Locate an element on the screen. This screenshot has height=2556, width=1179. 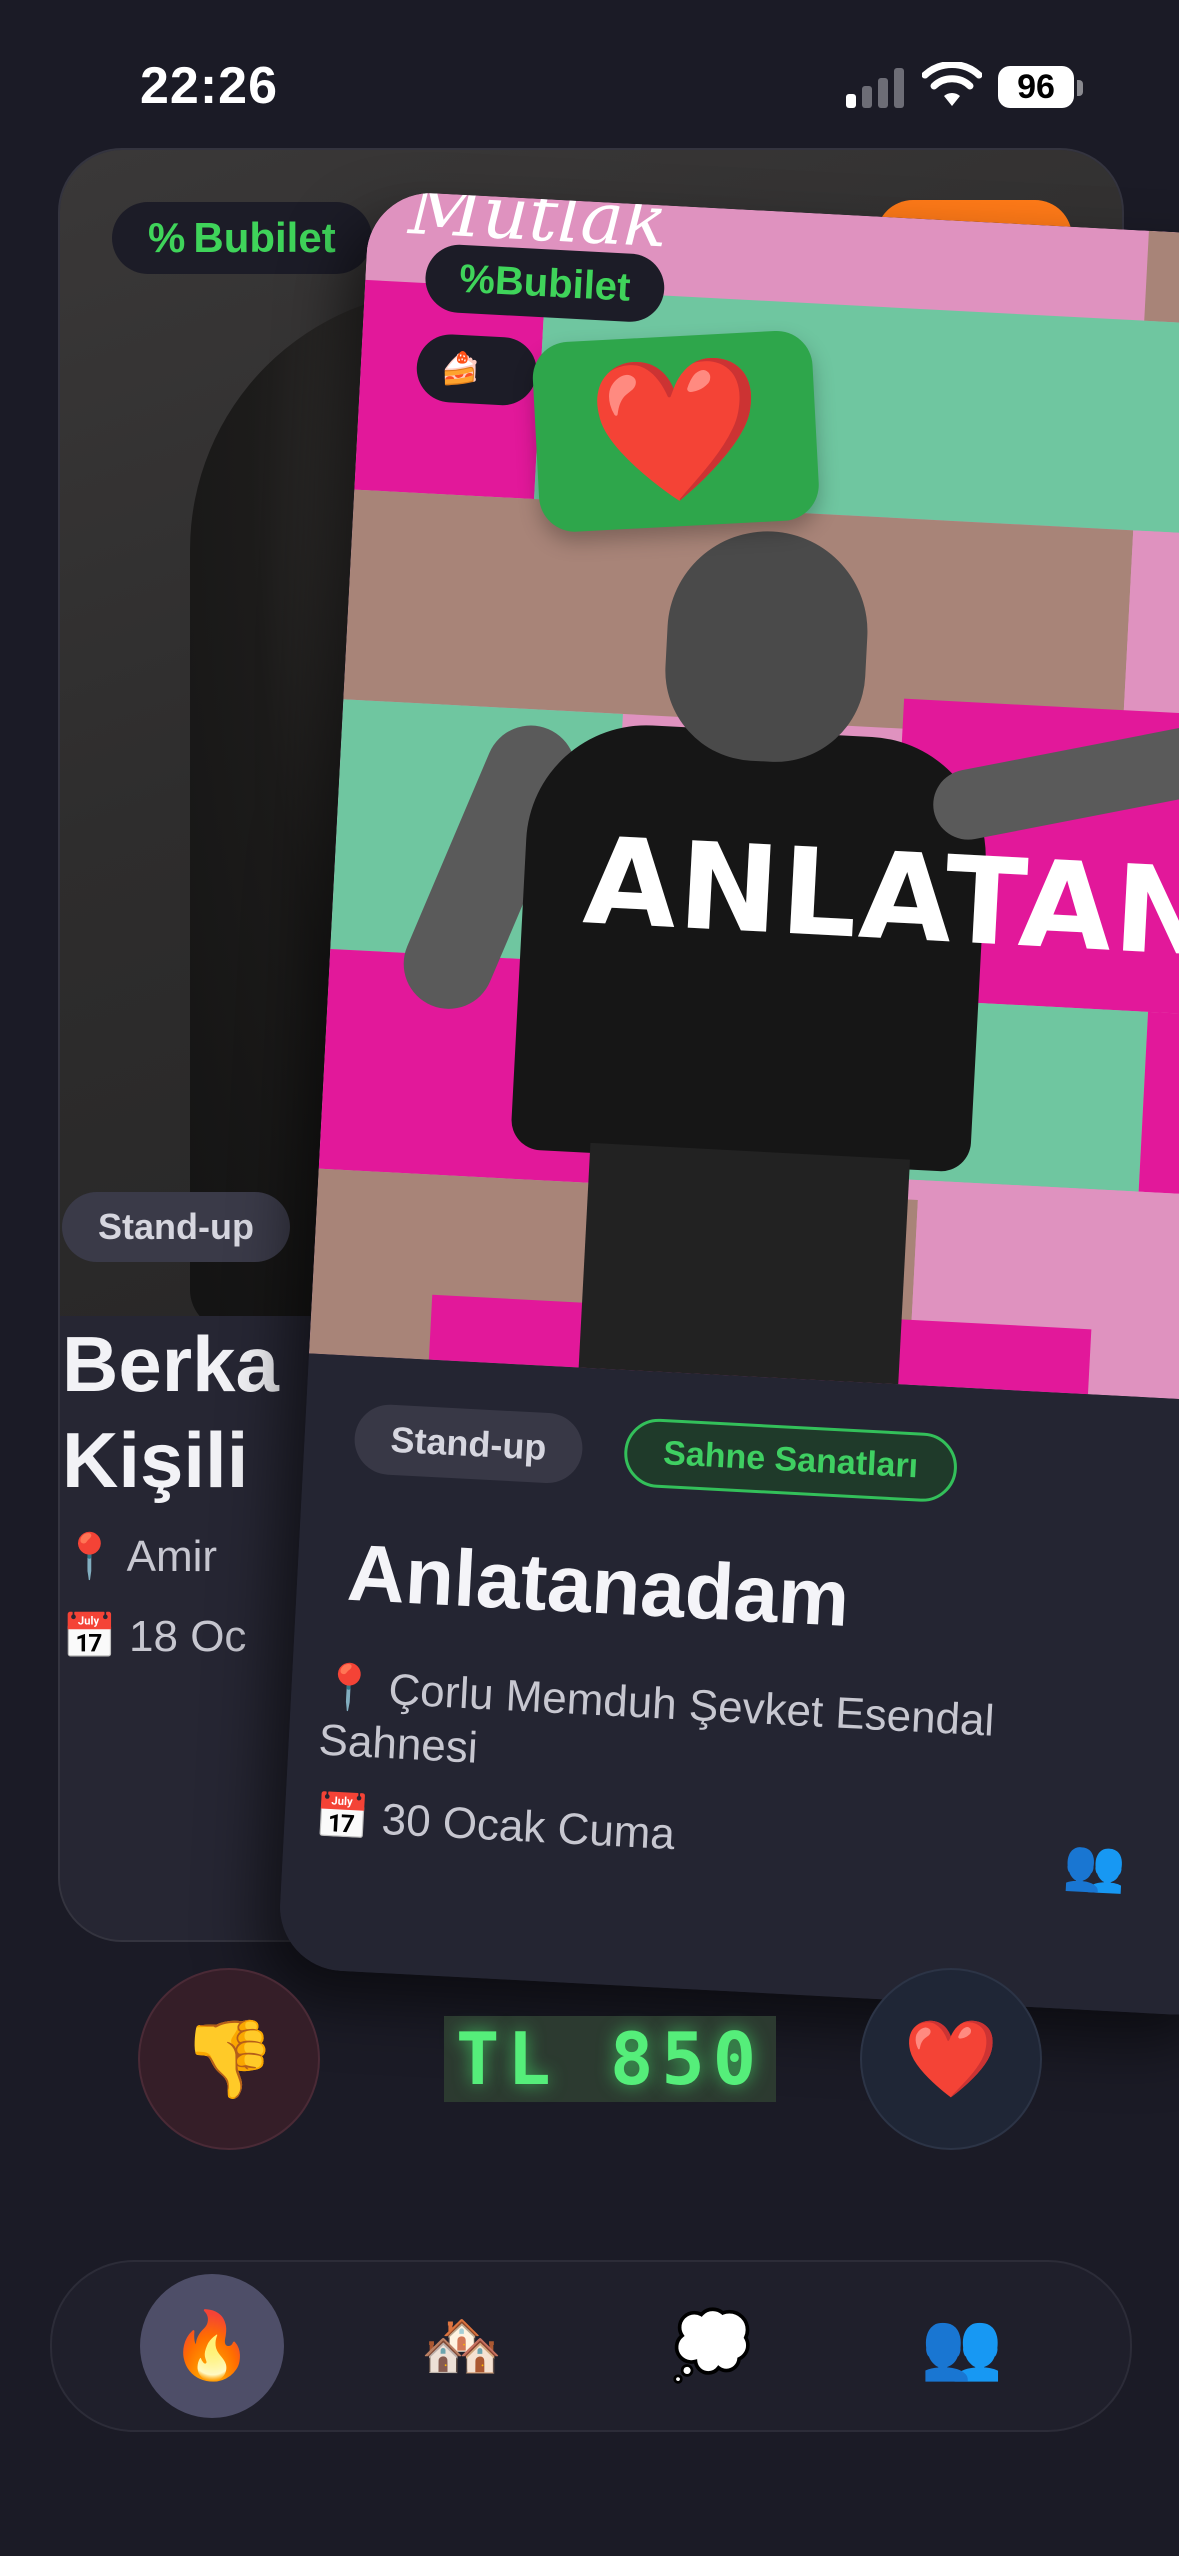
fire-icon: 🔥 is located at coordinates (212, 2345).